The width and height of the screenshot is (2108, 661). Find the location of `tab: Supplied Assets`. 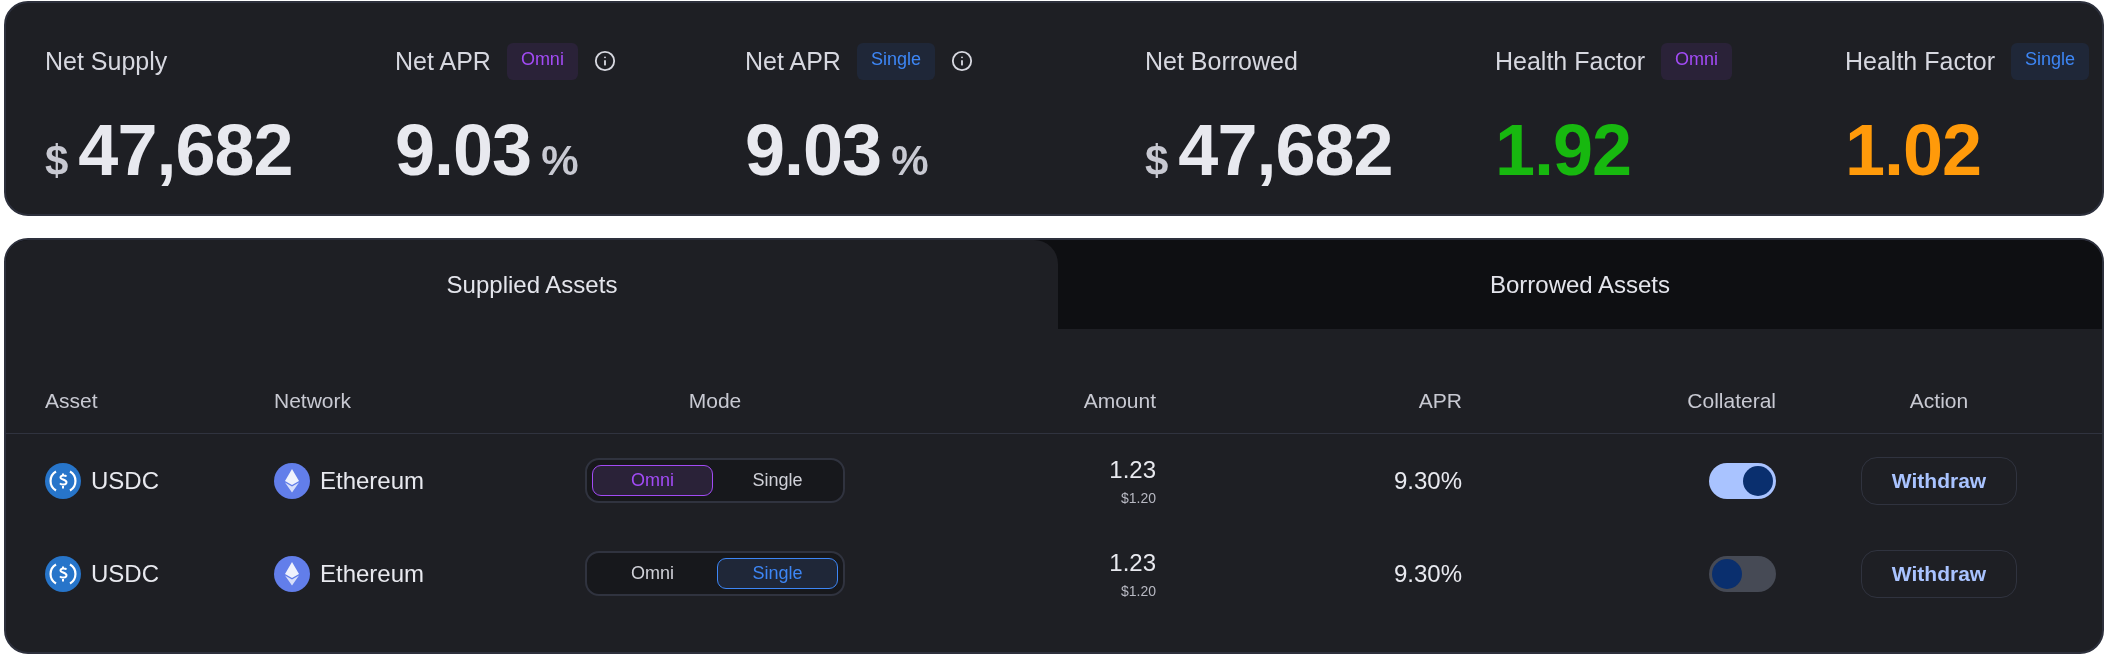

tab: Supplied Assets is located at coordinates (532, 284).